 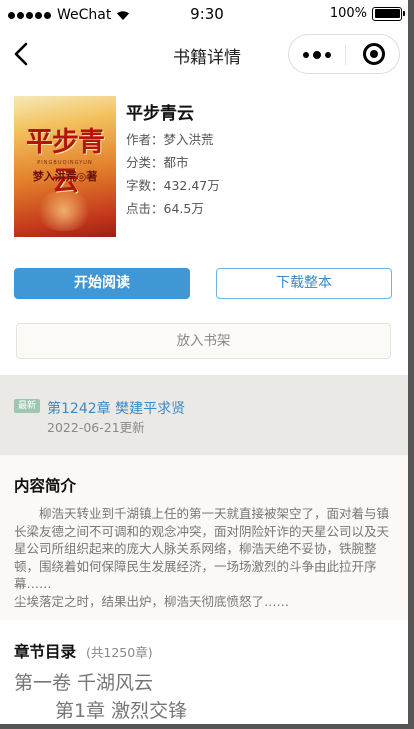 I want to click on nav-bar: 书籍详情, so click(x=207, y=54).